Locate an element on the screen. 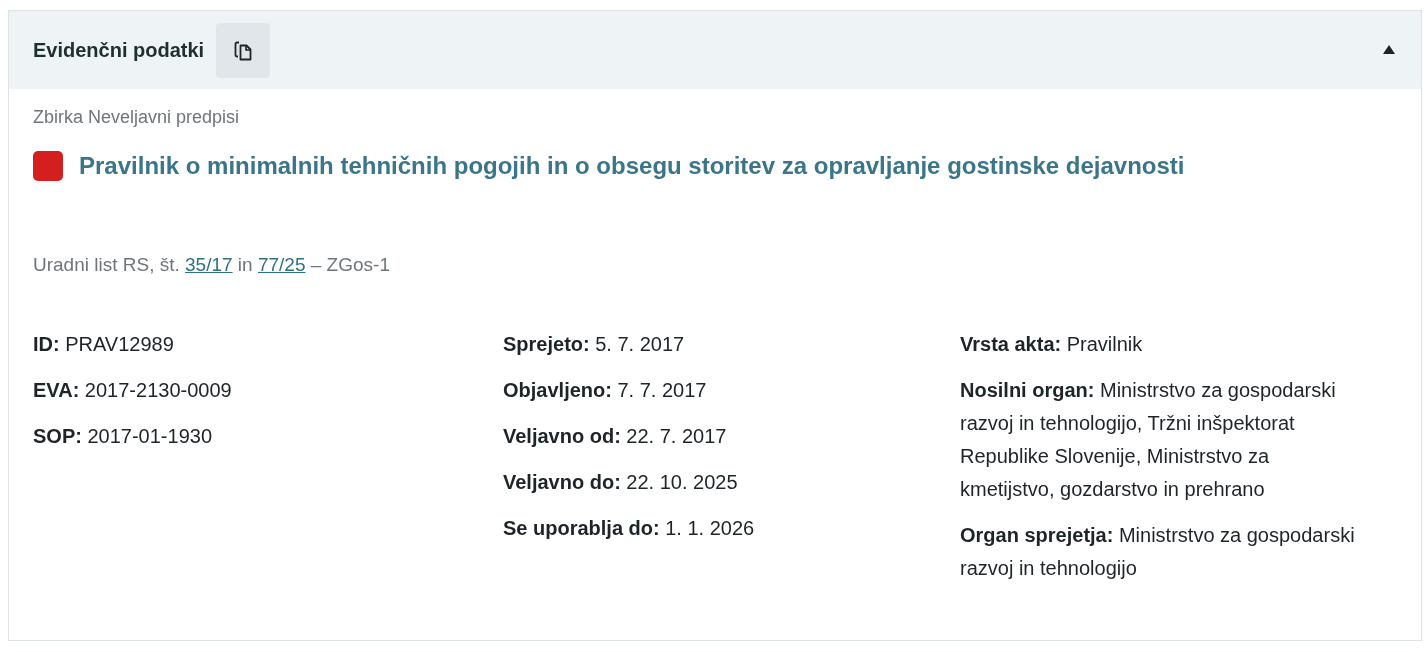  copy-button is located at coordinates (243, 50).